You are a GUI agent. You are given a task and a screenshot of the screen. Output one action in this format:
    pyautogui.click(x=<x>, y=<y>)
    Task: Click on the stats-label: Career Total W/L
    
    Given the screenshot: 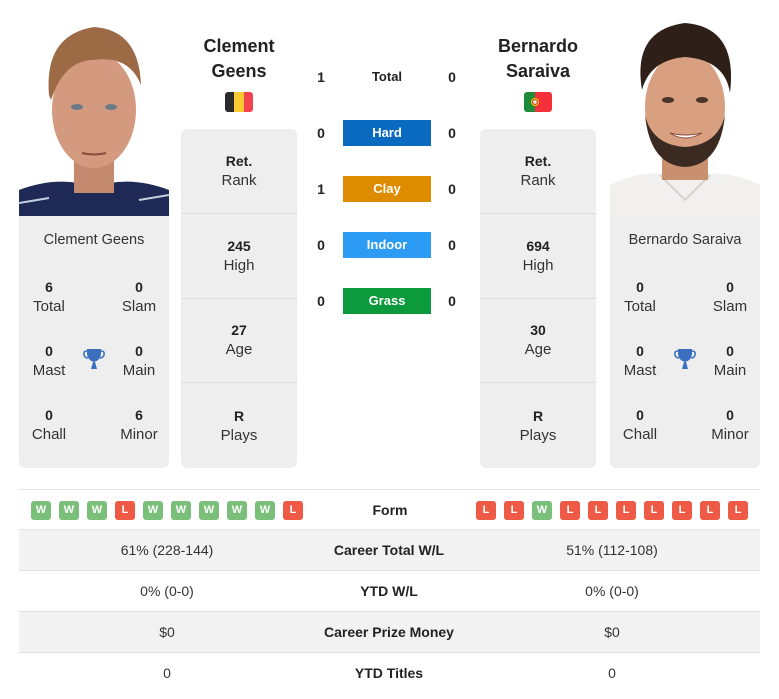 What is the action you would take?
    pyautogui.click(x=389, y=550)
    